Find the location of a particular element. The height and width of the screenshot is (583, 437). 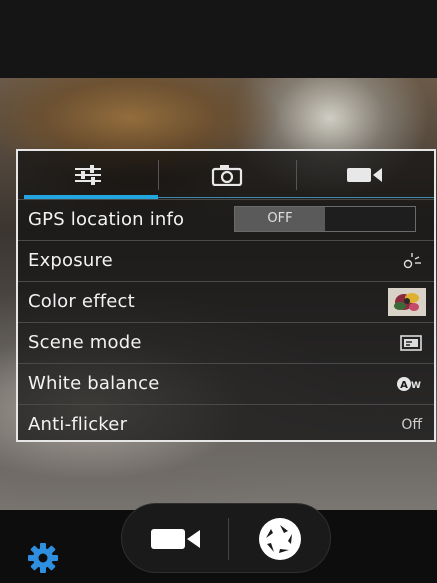

color-effect-thumbnail-icon is located at coordinates (407, 304).